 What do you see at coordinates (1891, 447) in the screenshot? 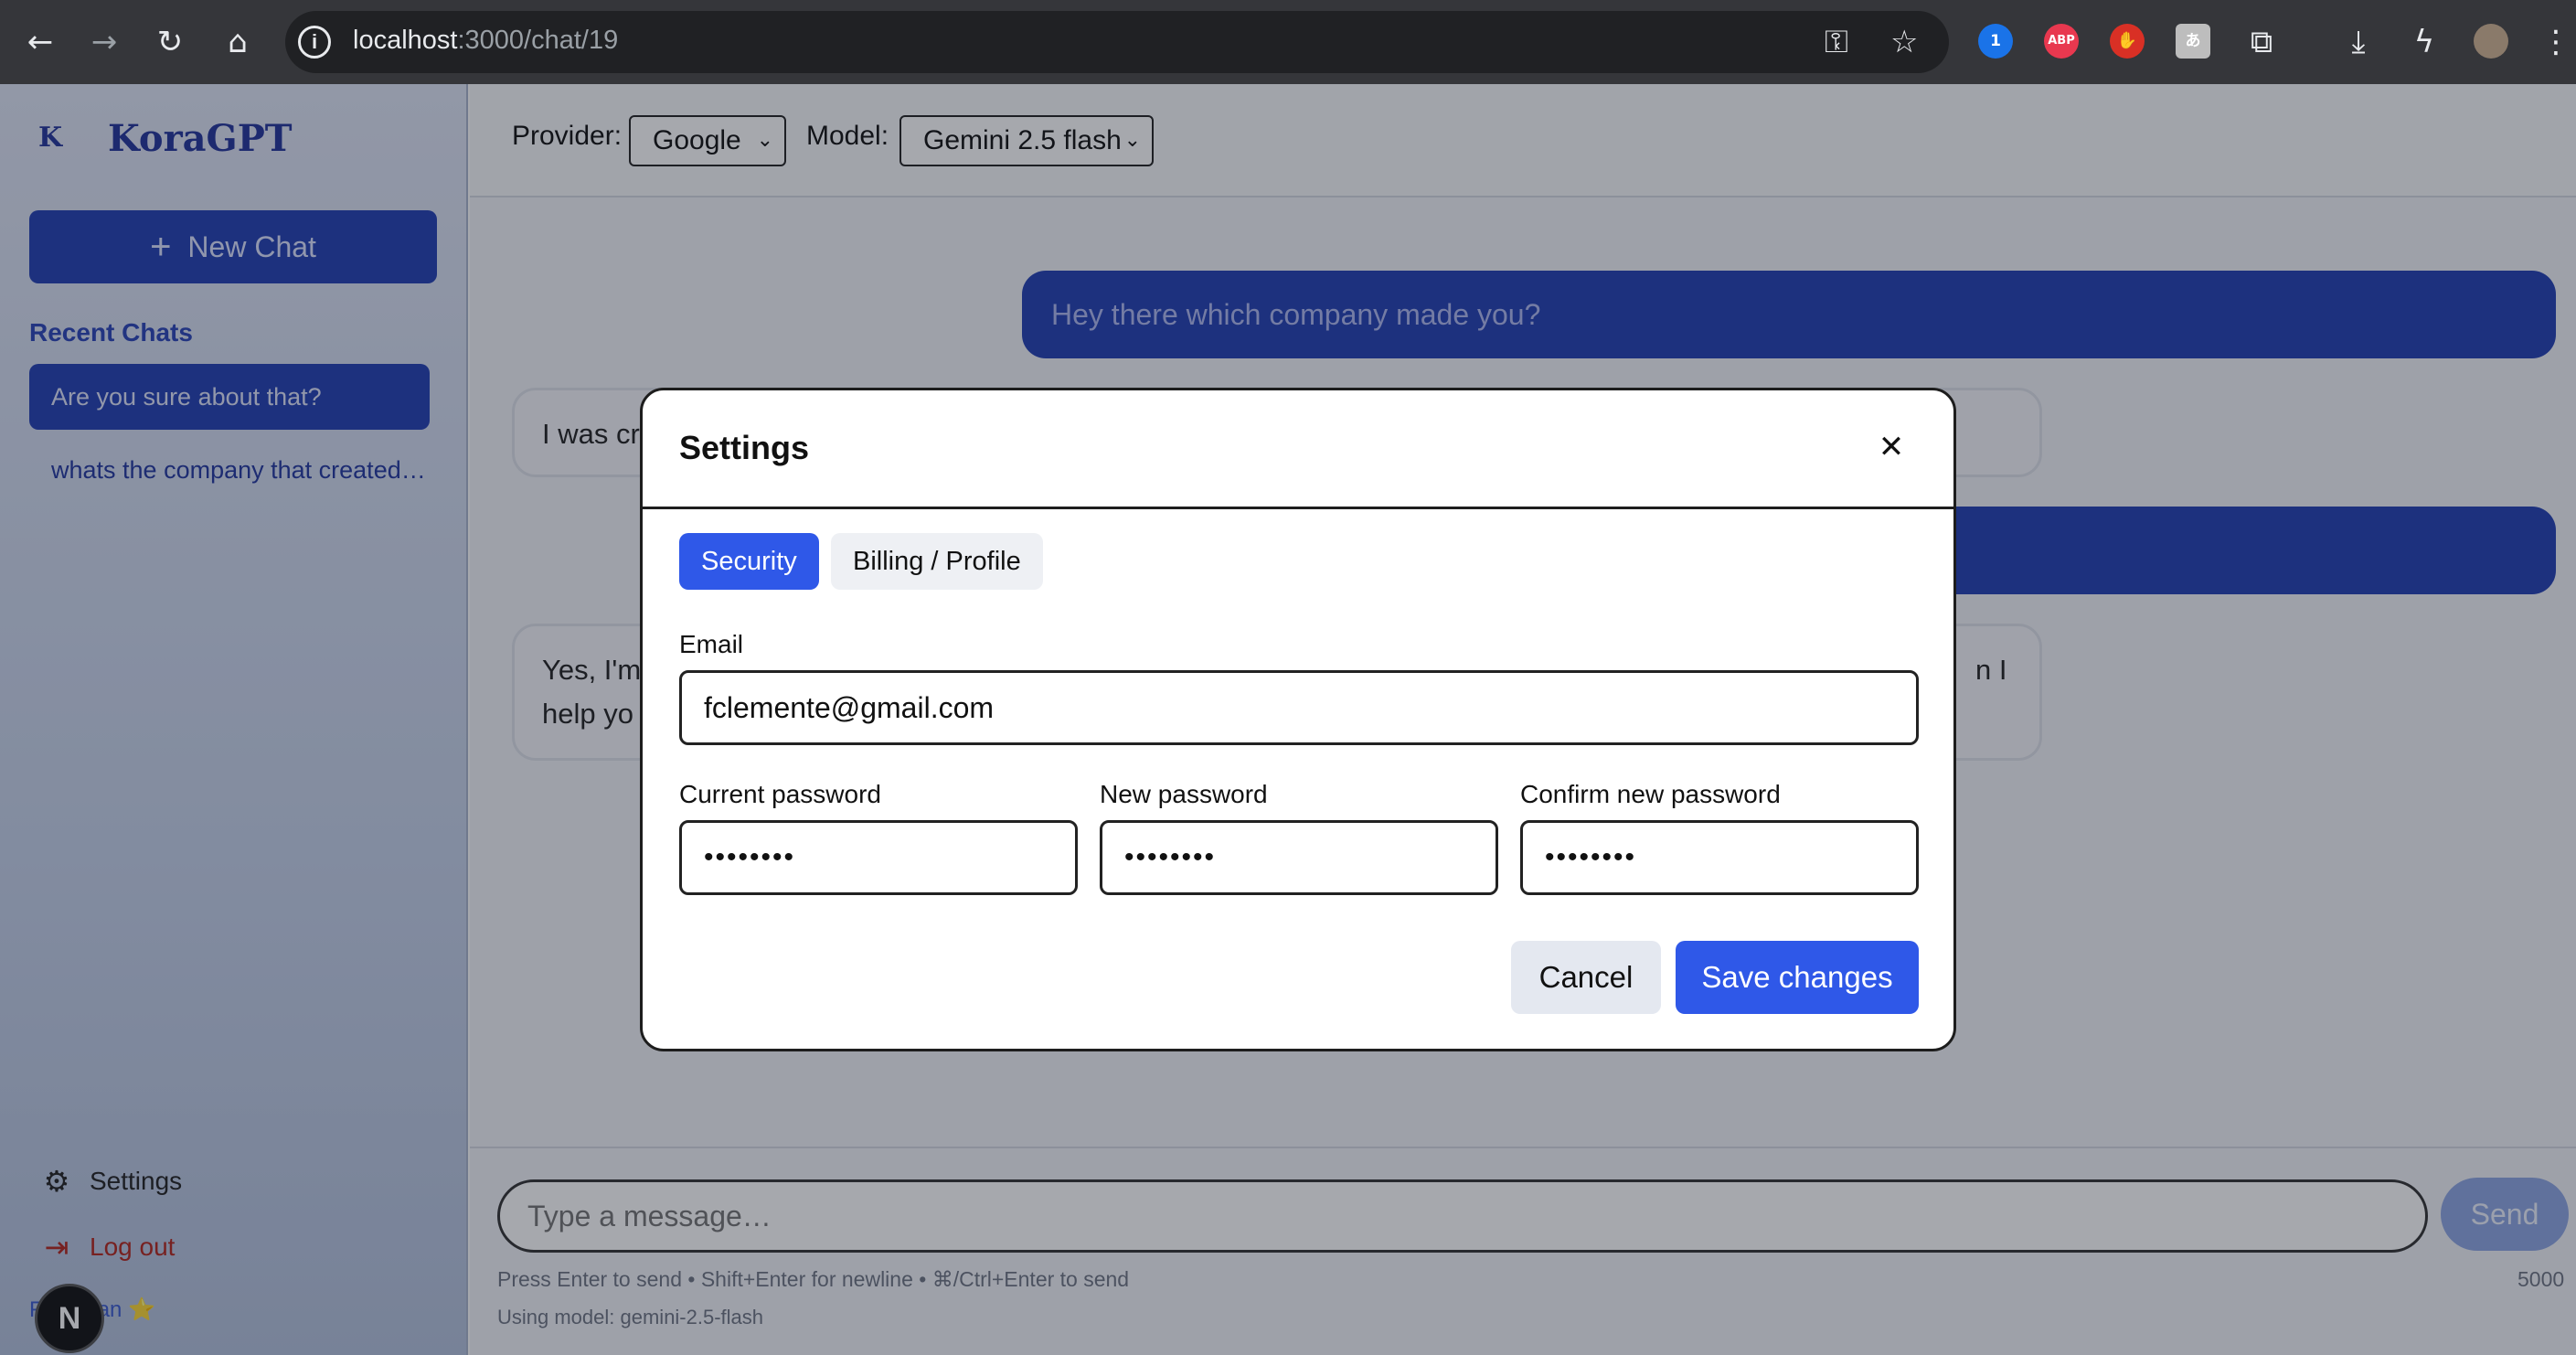
I see `close-icon: ✕` at bounding box center [1891, 447].